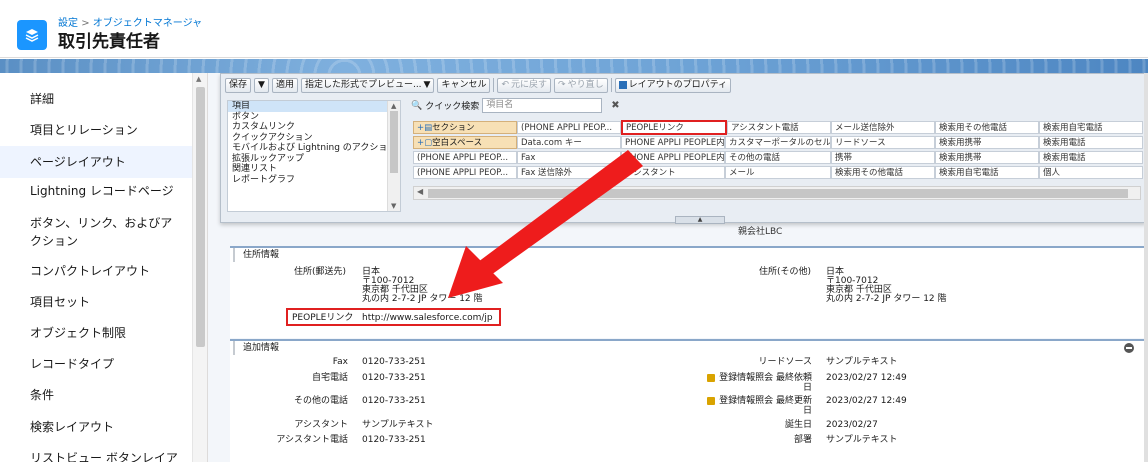 The width and height of the screenshot is (1148, 462). I want to click on field-value-birthdate: 2023/02/27, so click(852, 425).